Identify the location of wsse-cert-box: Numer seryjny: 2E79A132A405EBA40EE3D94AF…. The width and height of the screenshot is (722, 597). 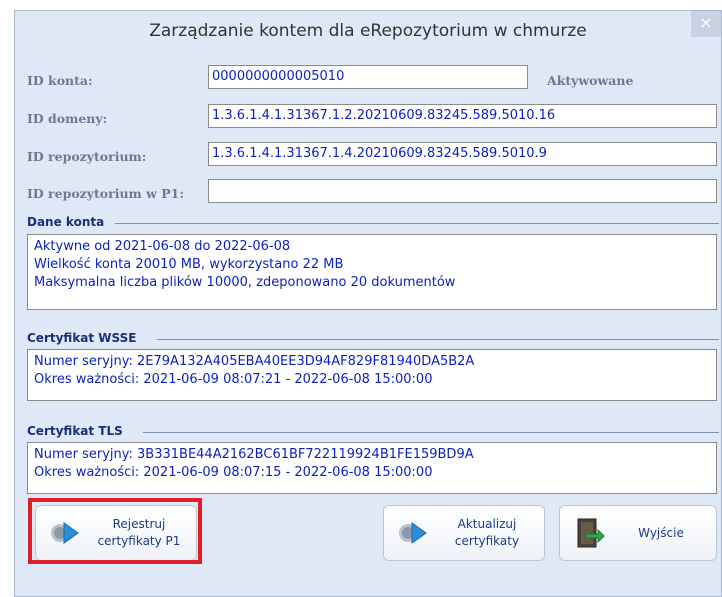
(372, 375).